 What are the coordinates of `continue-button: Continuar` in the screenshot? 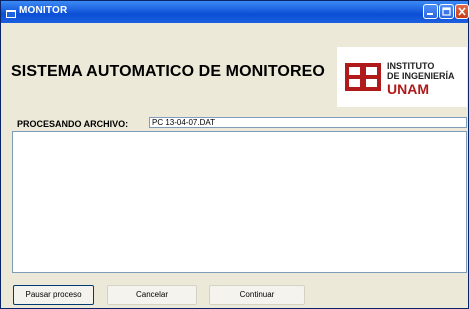 It's located at (257, 295).